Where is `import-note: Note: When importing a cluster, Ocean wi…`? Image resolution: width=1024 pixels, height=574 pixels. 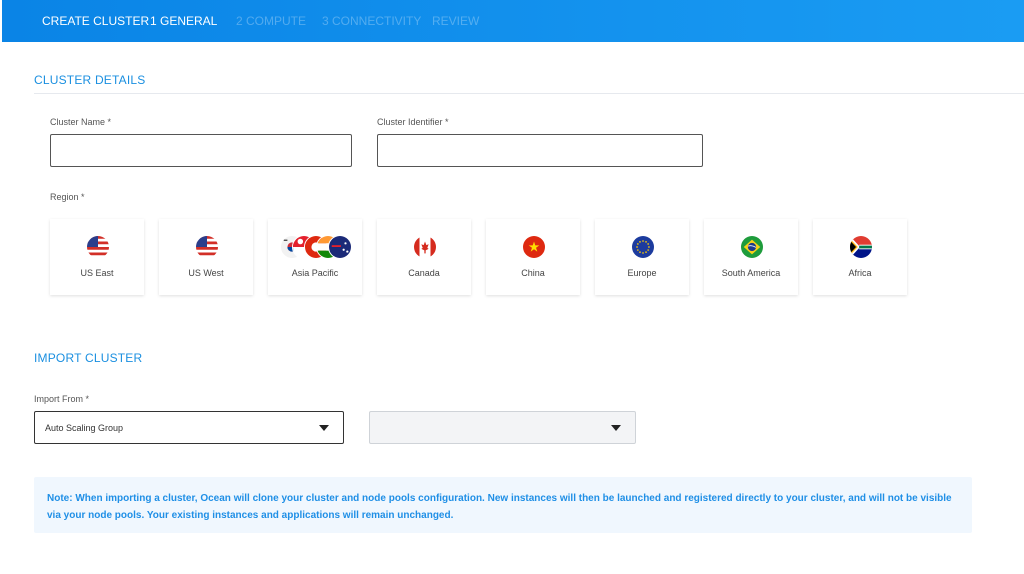
import-note: Note: When importing a cluster, Ocean wi… is located at coordinates (503, 505).